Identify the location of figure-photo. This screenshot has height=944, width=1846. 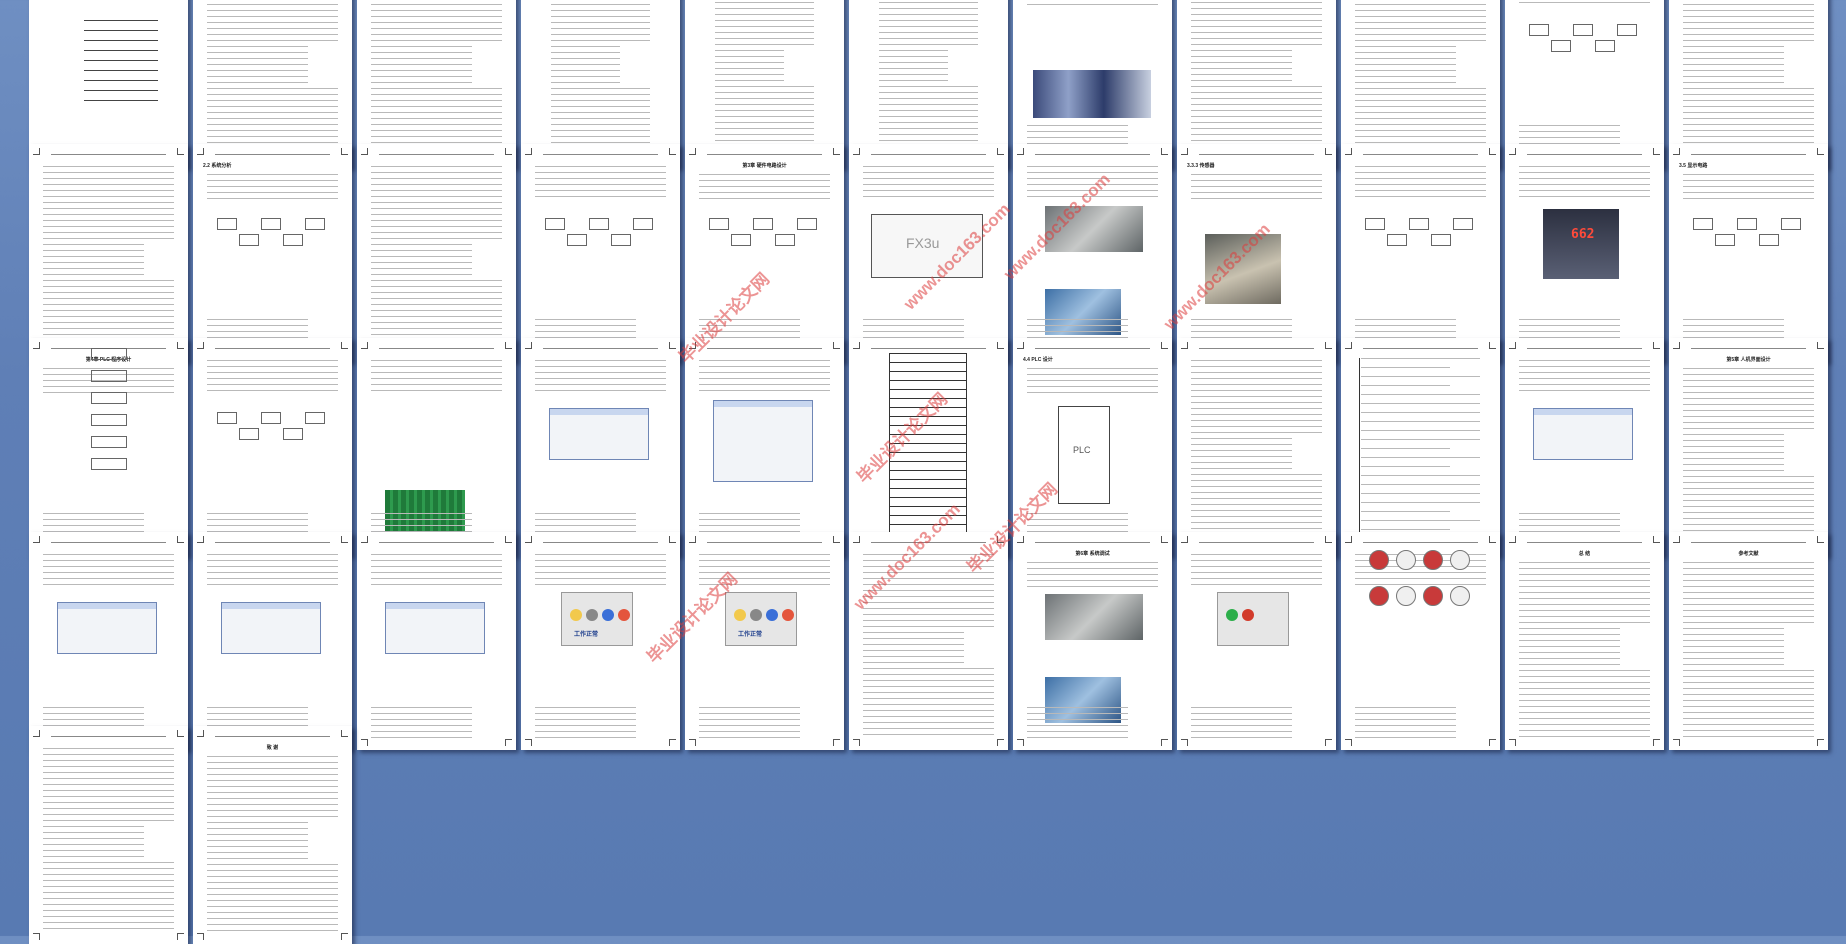
(1094, 229).